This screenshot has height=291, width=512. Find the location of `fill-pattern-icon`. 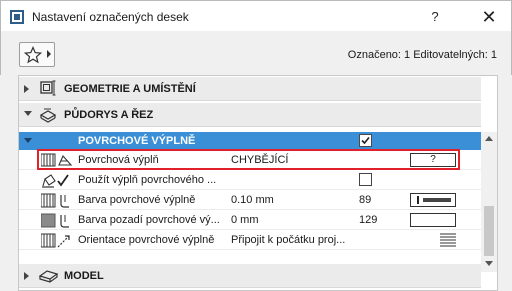

fill-pattern-icon is located at coordinates (57, 160).